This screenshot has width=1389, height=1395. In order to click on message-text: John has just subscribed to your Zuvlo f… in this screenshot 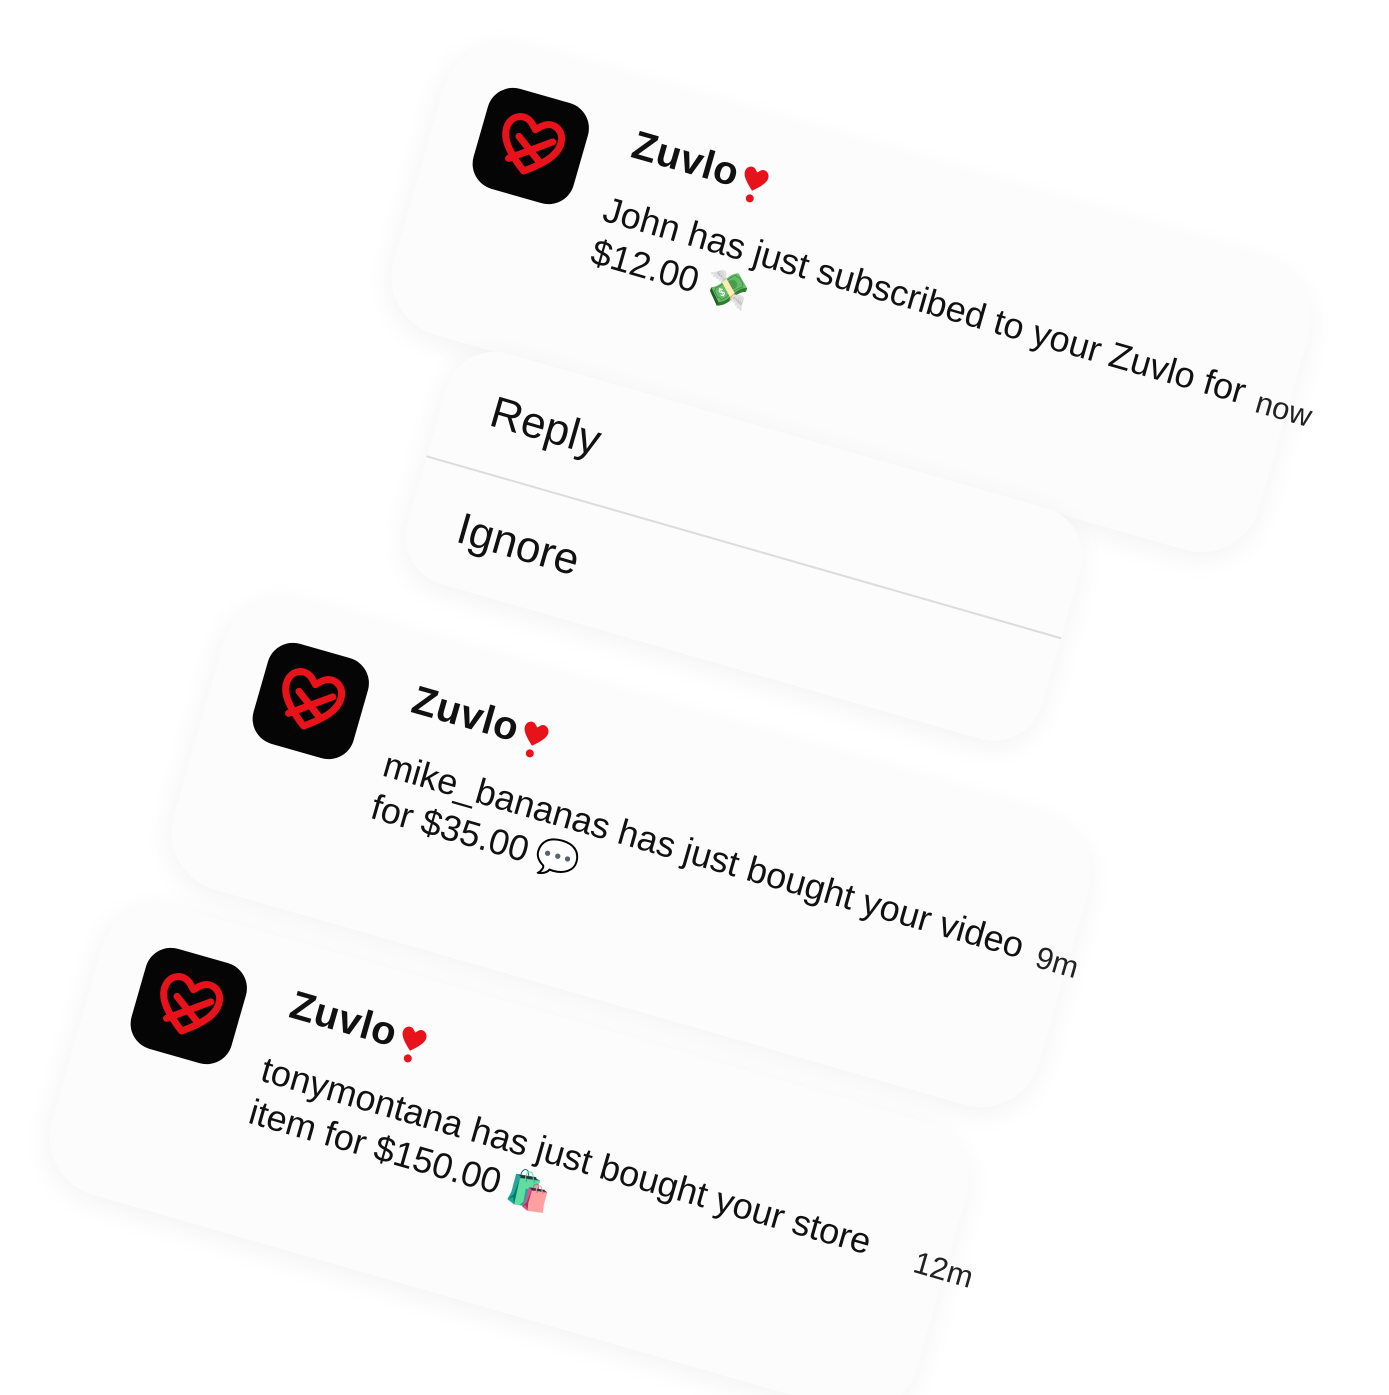, I will do `click(918, 300)`.